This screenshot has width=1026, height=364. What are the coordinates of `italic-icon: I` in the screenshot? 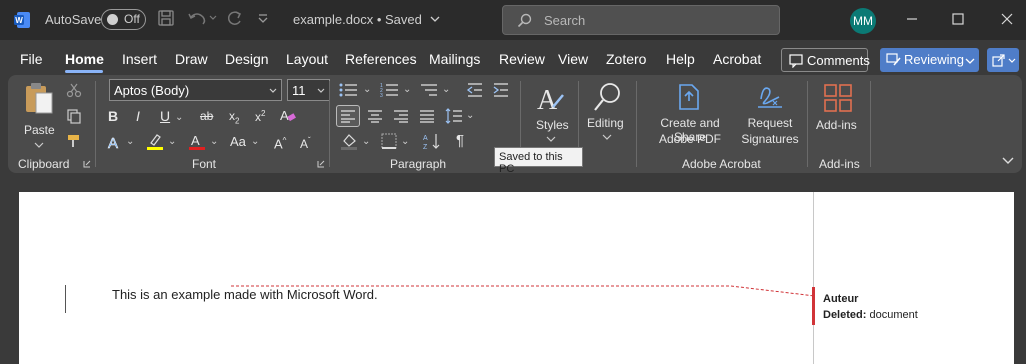 It's located at (138, 116).